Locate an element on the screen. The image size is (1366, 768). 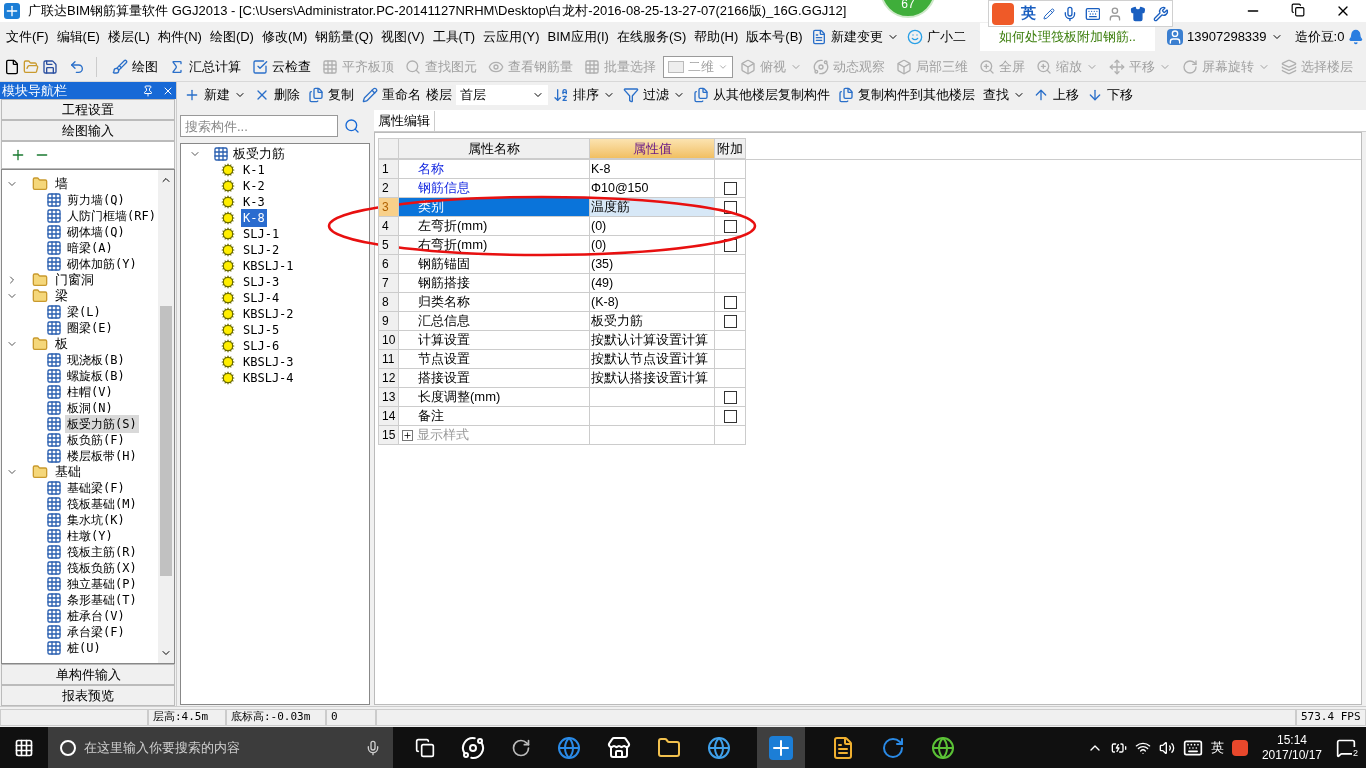
nav-section-button: 绘图输入 is located at coordinates (88, 130).